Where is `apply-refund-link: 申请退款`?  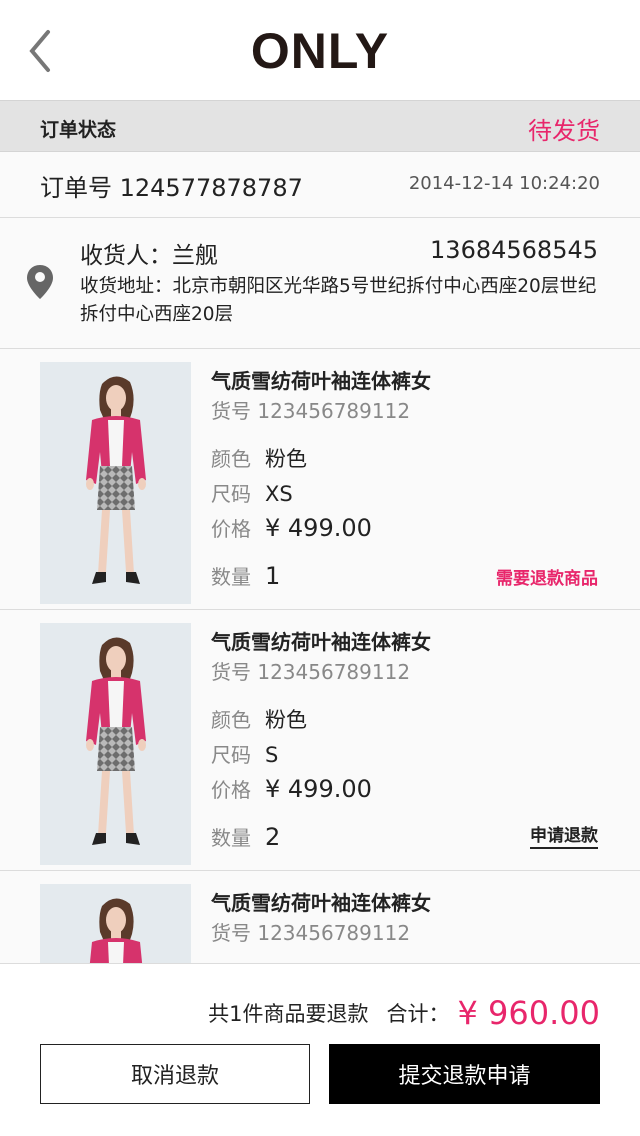 apply-refund-link: 申请退款 is located at coordinates (564, 835).